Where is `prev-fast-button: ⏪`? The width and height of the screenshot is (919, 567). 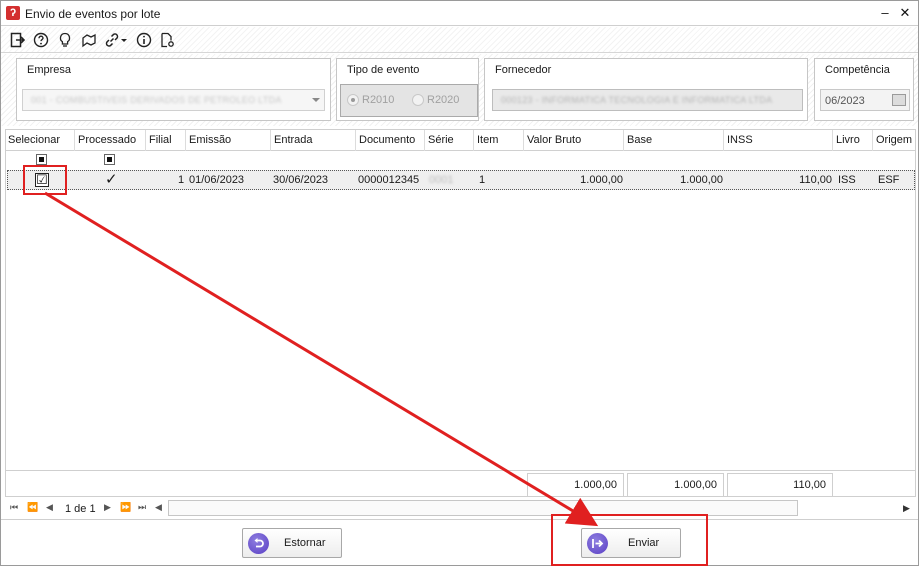
prev-fast-button: ⏪ is located at coordinates (32, 507).